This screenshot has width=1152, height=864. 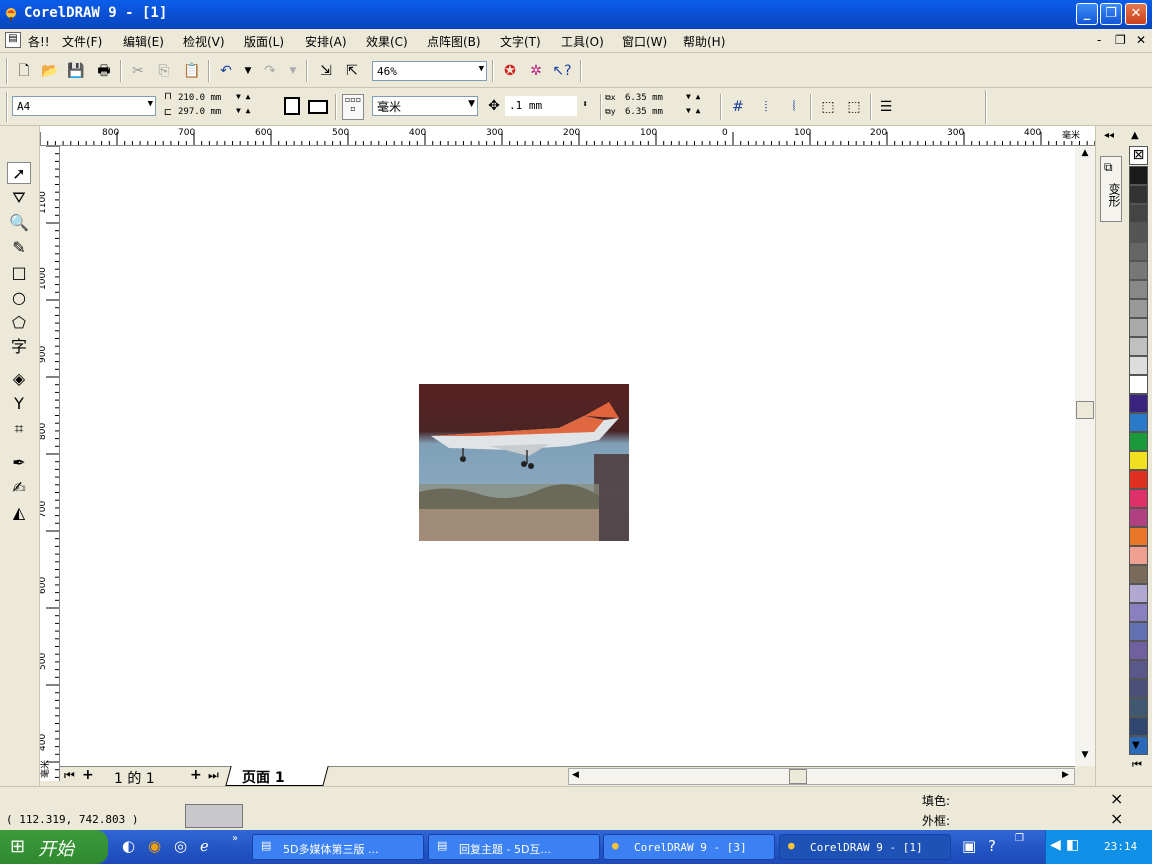 I want to click on redo-icon: ↷, so click(x=270, y=71).